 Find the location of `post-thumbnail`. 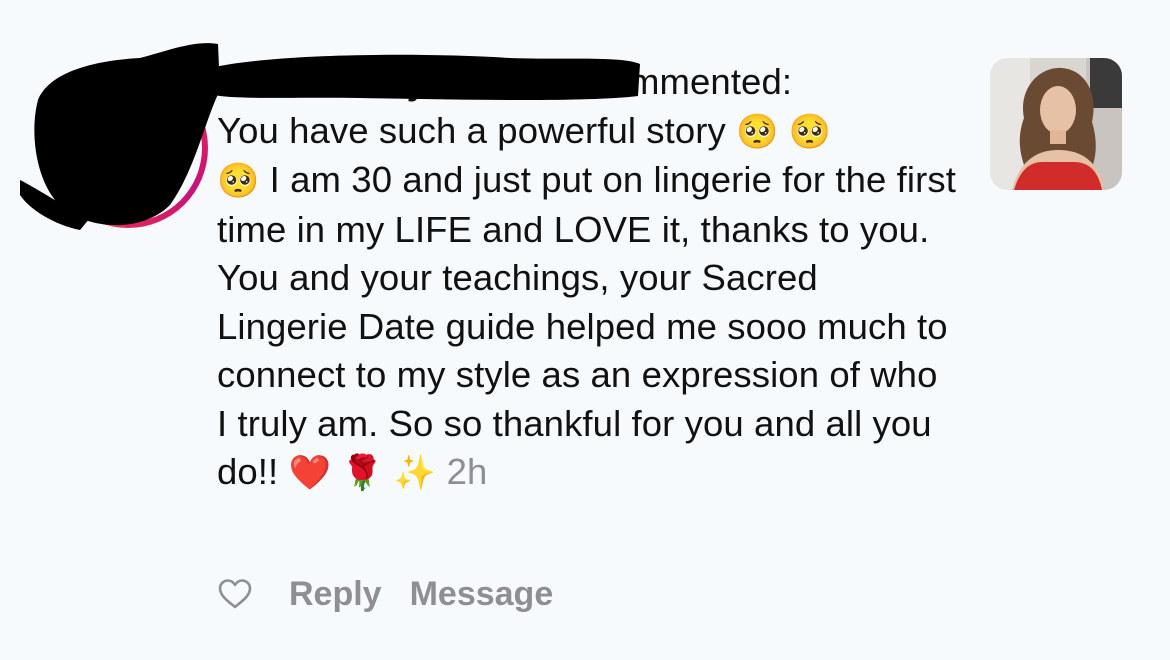

post-thumbnail is located at coordinates (1056, 124).